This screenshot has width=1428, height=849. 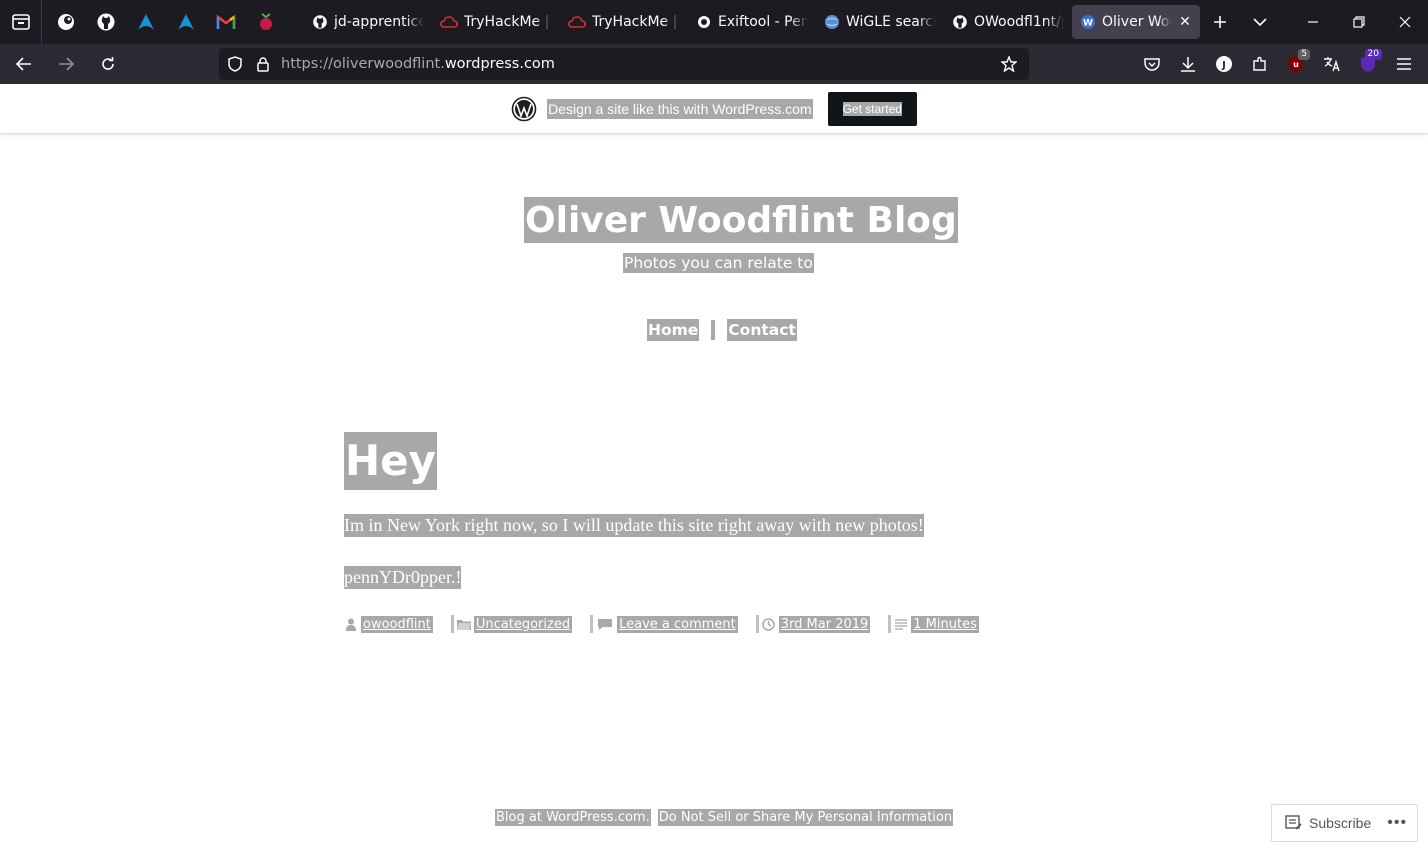 I want to click on tryhackme-icon, so click(x=449, y=22).